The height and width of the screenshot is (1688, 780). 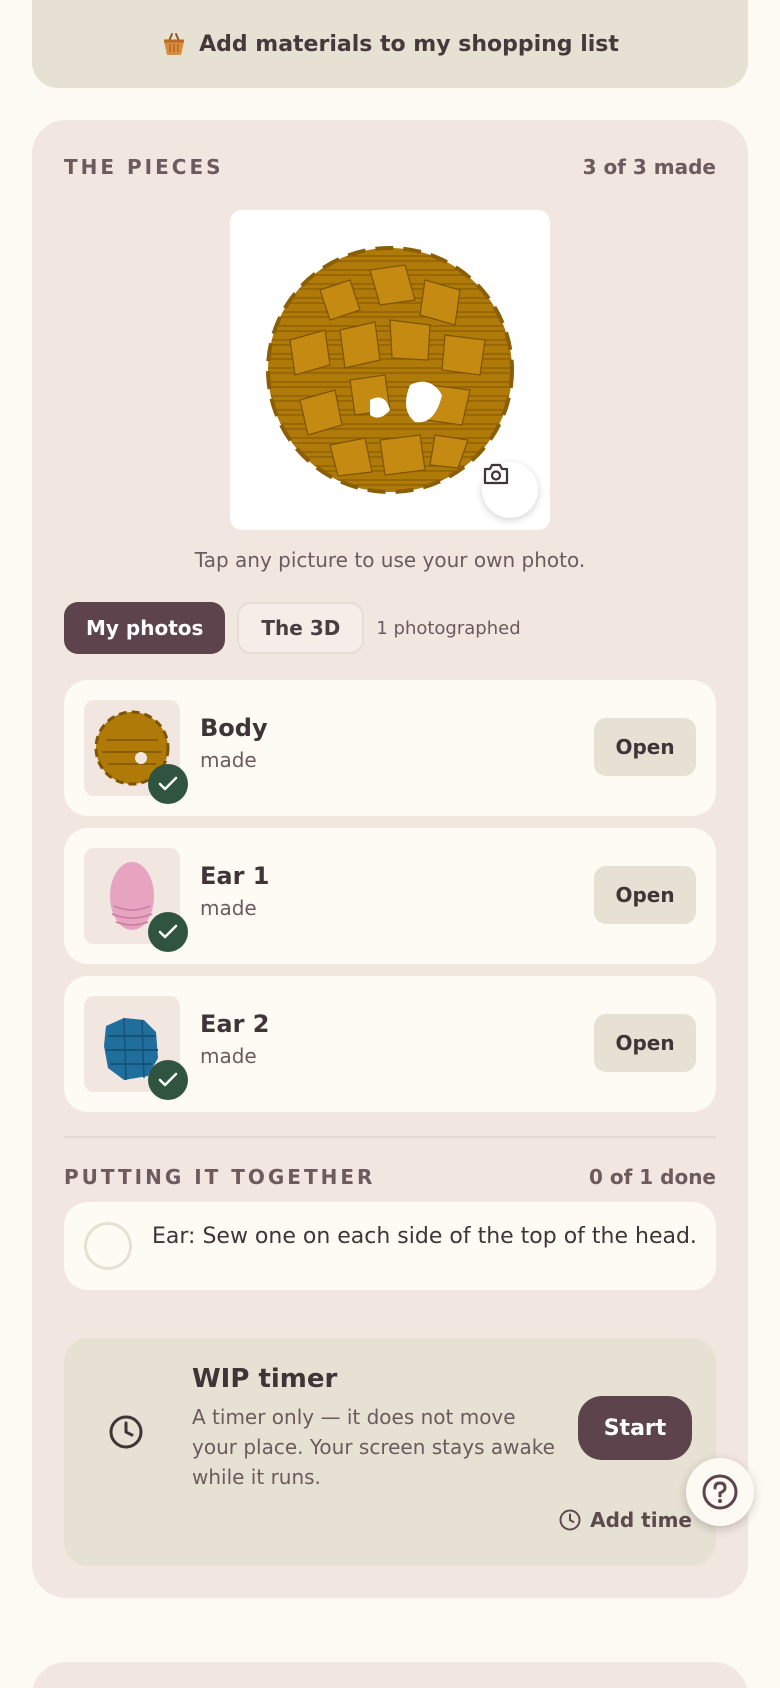 What do you see at coordinates (570, 1520) in the screenshot?
I see `clock-small-icon` at bounding box center [570, 1520].